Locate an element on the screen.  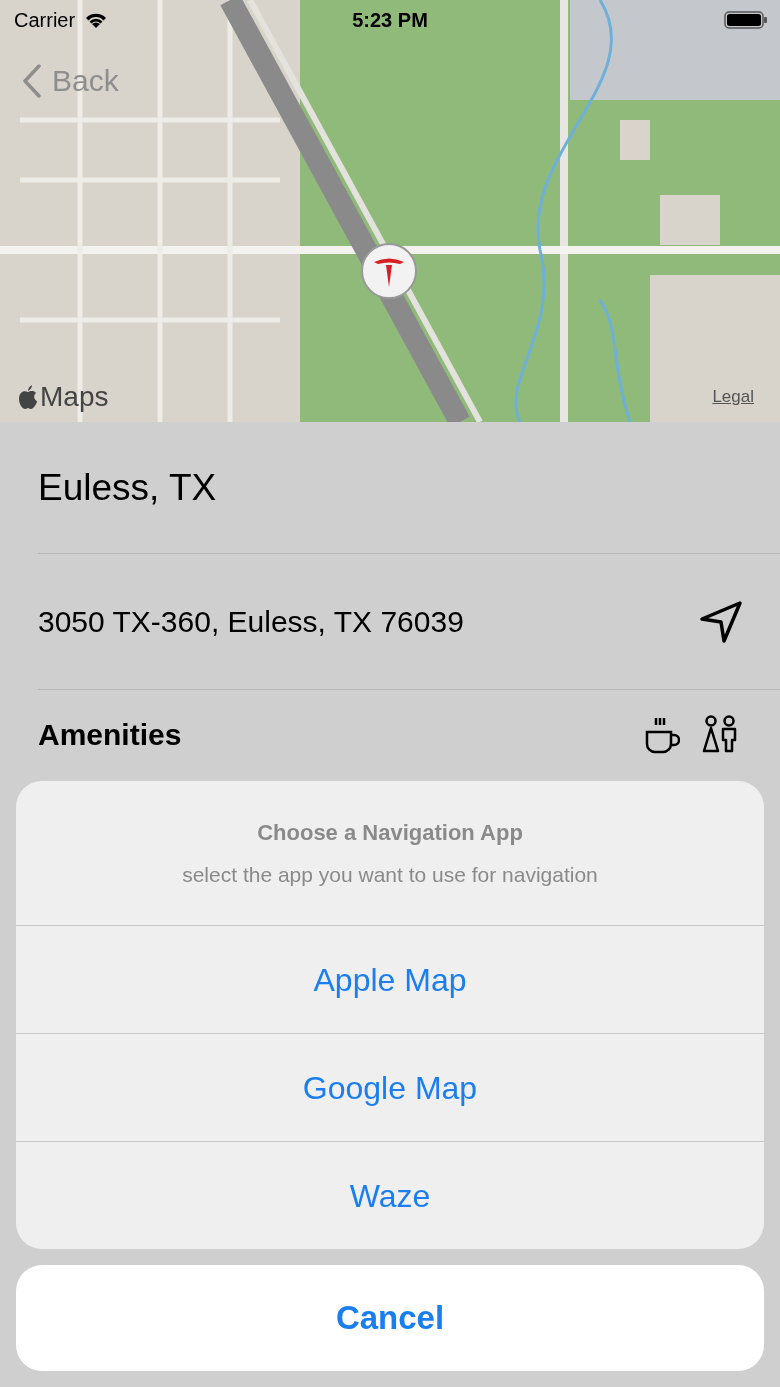
carrier-label: Carrier is located at coordinates (45, 20).